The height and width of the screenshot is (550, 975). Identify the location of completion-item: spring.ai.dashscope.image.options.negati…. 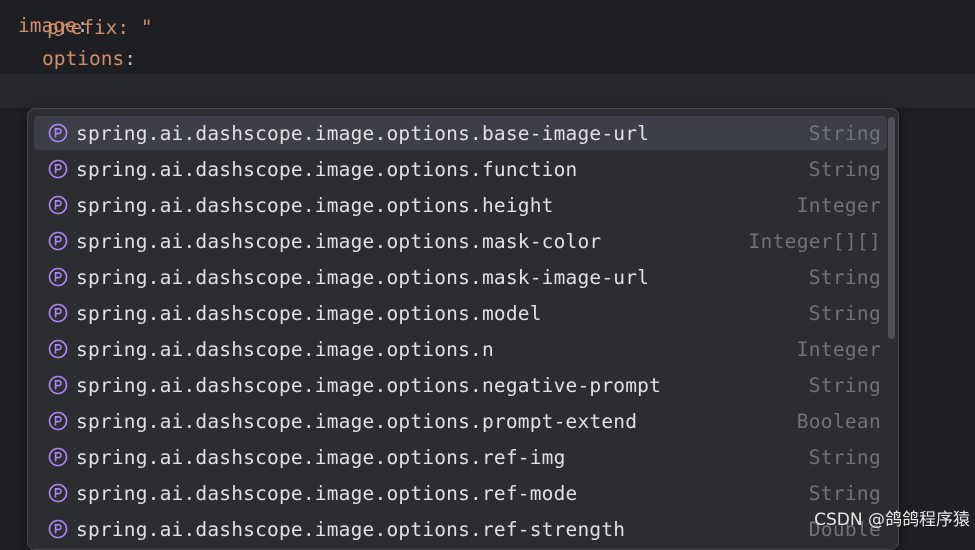
(460, 385).